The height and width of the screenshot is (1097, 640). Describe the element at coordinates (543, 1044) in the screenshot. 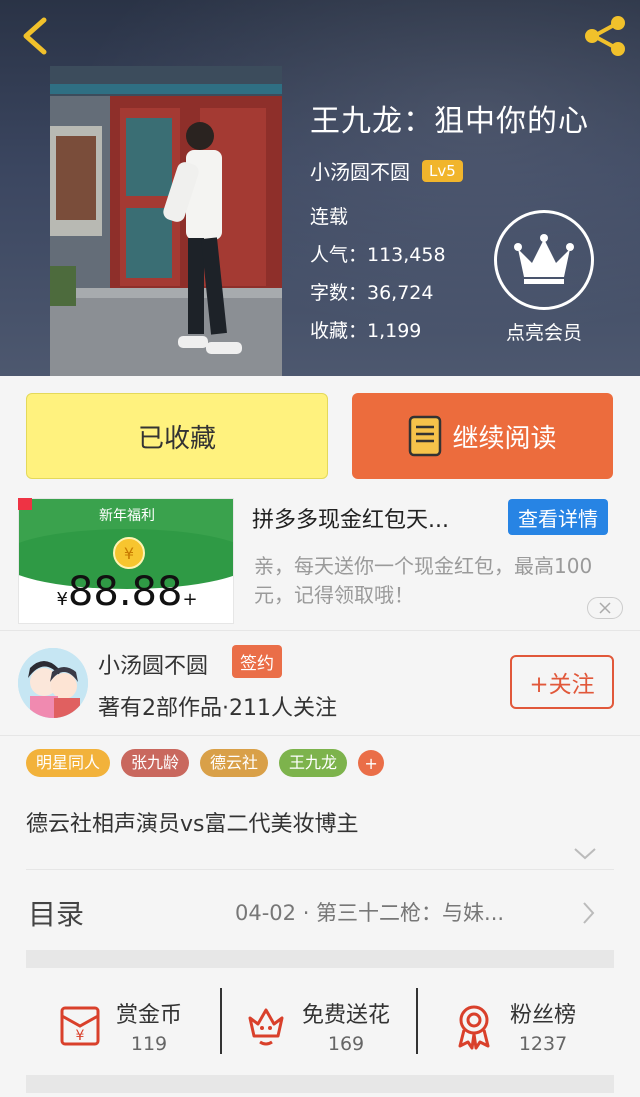

I see `fans-count: 1237` at that location.